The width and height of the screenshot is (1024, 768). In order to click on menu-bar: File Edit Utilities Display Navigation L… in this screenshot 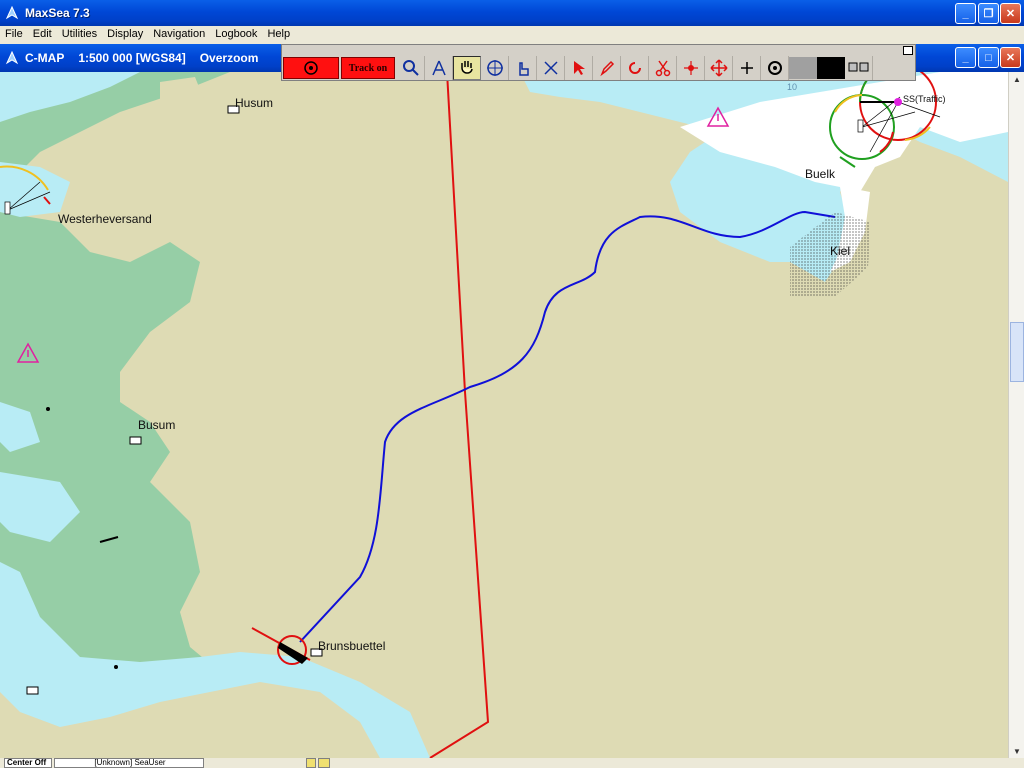, I will do `click(512, 34)`.